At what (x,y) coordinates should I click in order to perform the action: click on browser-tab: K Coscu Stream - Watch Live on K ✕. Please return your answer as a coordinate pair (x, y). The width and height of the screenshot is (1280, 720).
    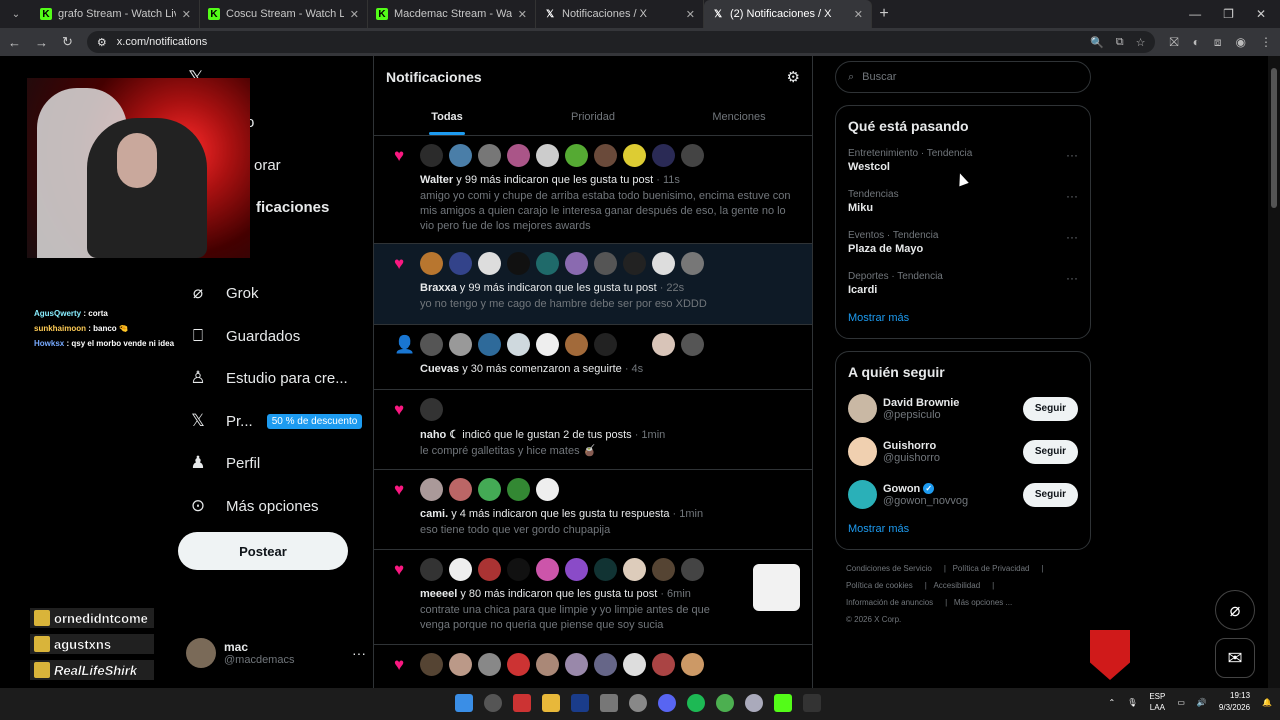
    Looking at the image, I should click on (284, 14).